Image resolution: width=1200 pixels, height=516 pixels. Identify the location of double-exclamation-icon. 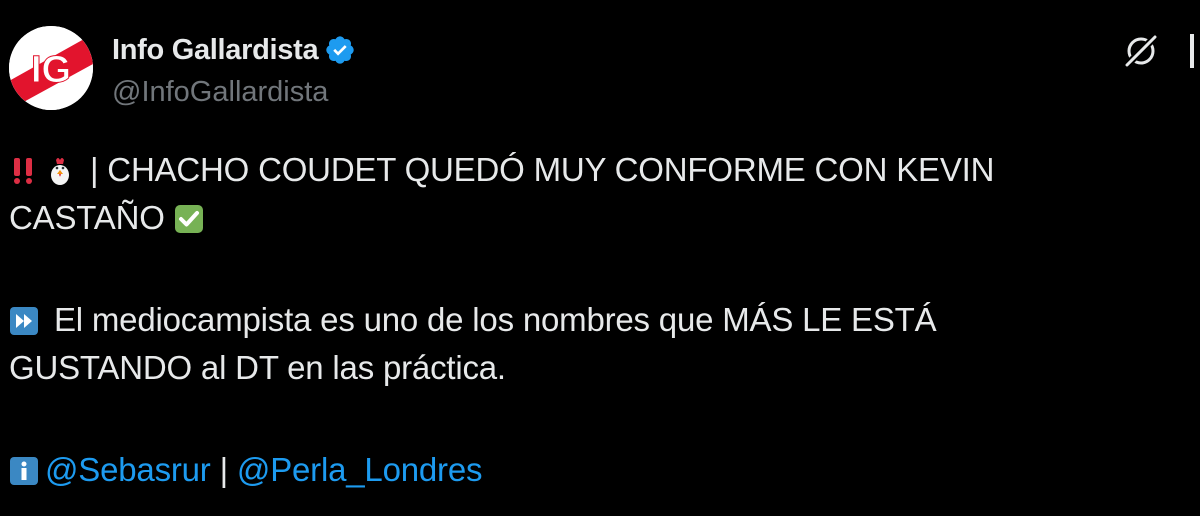
(24, 167).